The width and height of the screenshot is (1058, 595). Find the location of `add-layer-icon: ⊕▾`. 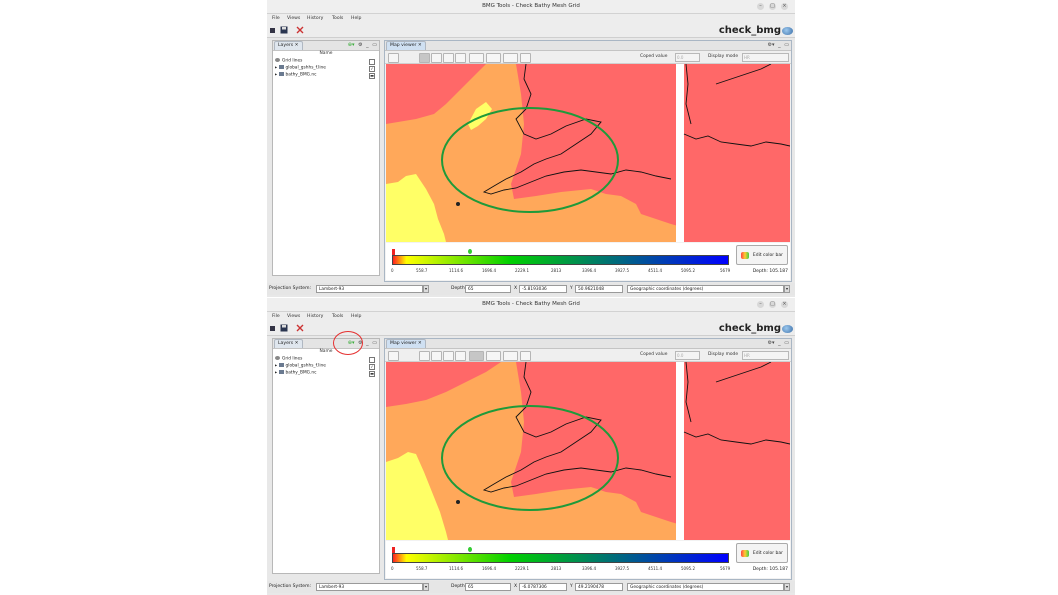

add-layer-icon: ⊕▾ is located at coordinates (351, 45).